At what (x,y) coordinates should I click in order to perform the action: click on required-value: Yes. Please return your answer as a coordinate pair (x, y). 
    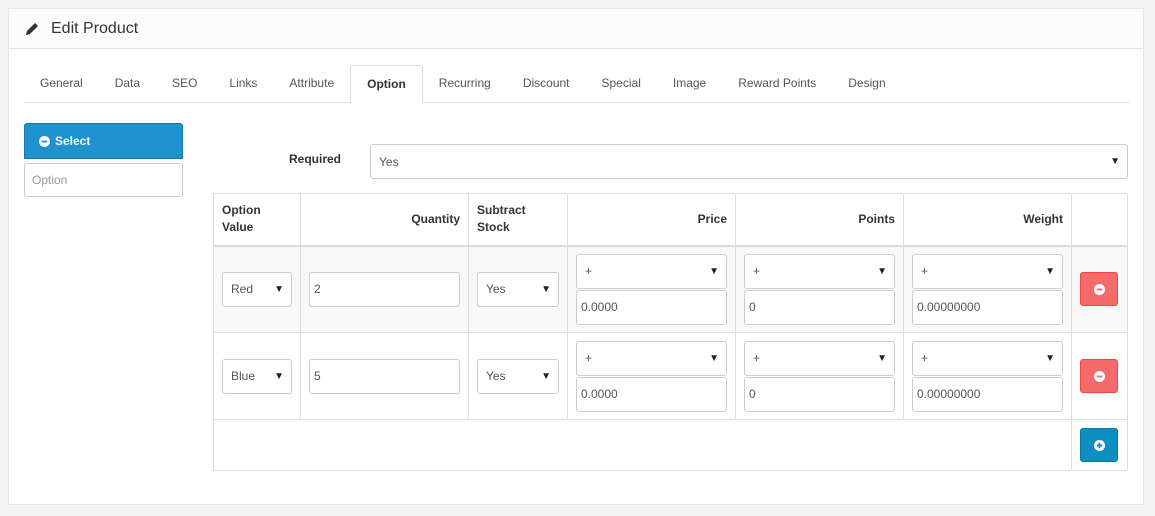
    Looking at the image, I should click on (389, 161).